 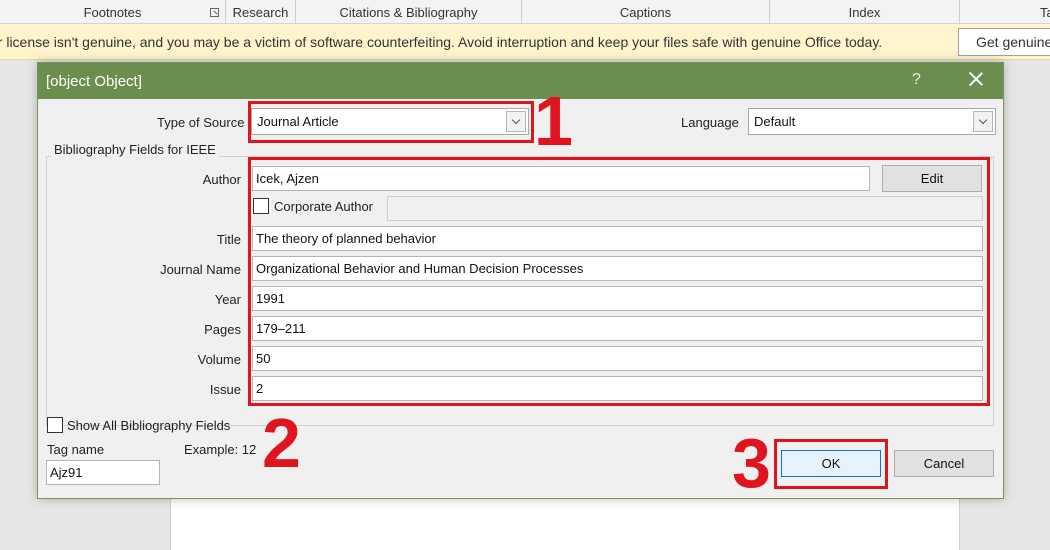 I want to click on tag-name-label: Tag name, so click(x=76, y=449).